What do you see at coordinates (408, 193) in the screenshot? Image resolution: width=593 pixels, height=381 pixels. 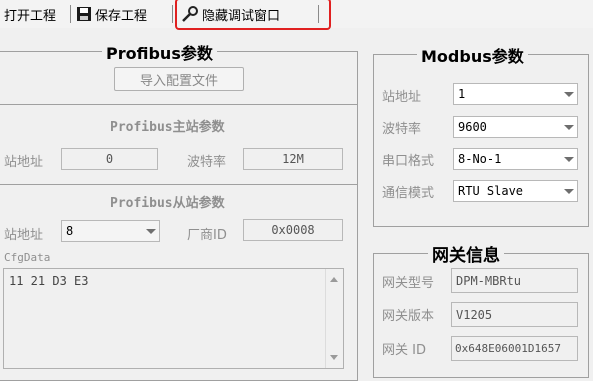 I see `comm-mode-label: 通信模式` at bounding box center [408, 193].